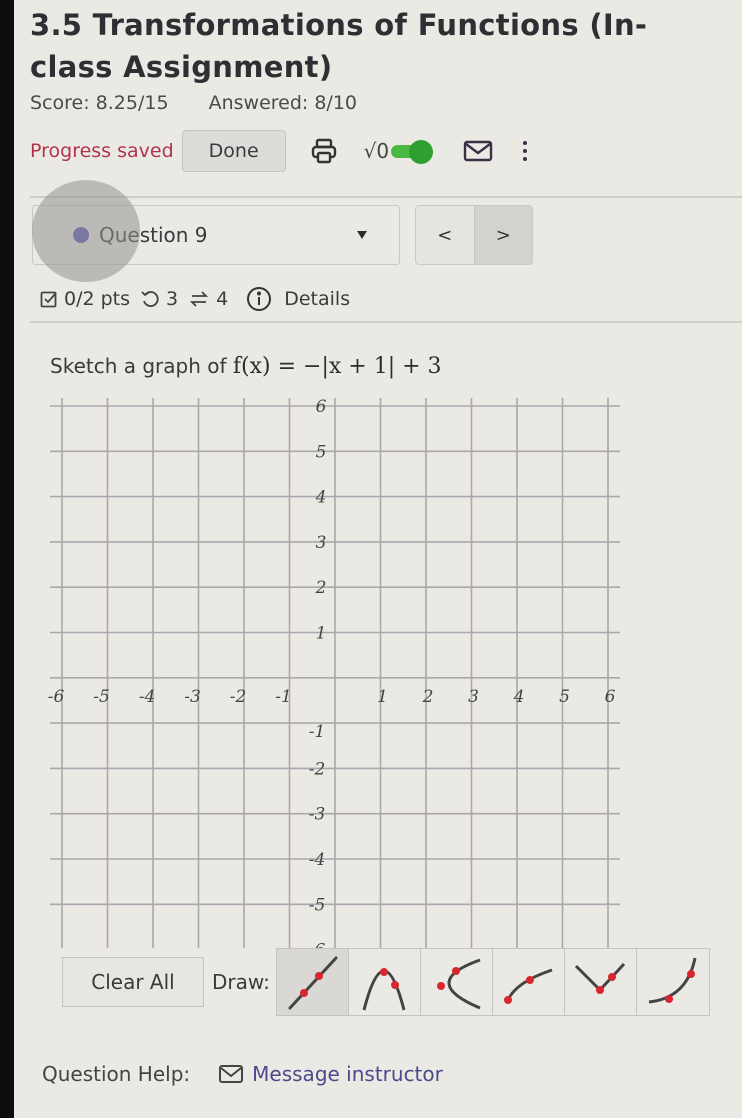 Image resolution: width=742 pixels, height=1118 pixels. I want to click on done-button: Done, so click(233, 151).